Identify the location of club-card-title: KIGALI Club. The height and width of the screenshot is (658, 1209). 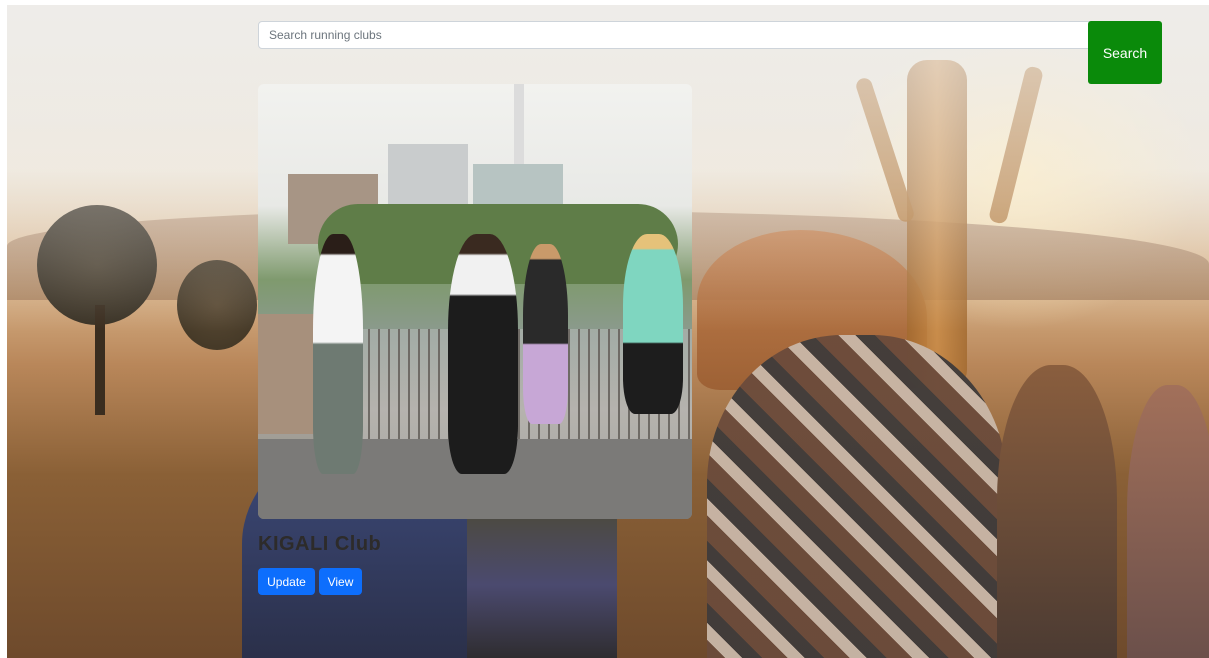
(320, 544).